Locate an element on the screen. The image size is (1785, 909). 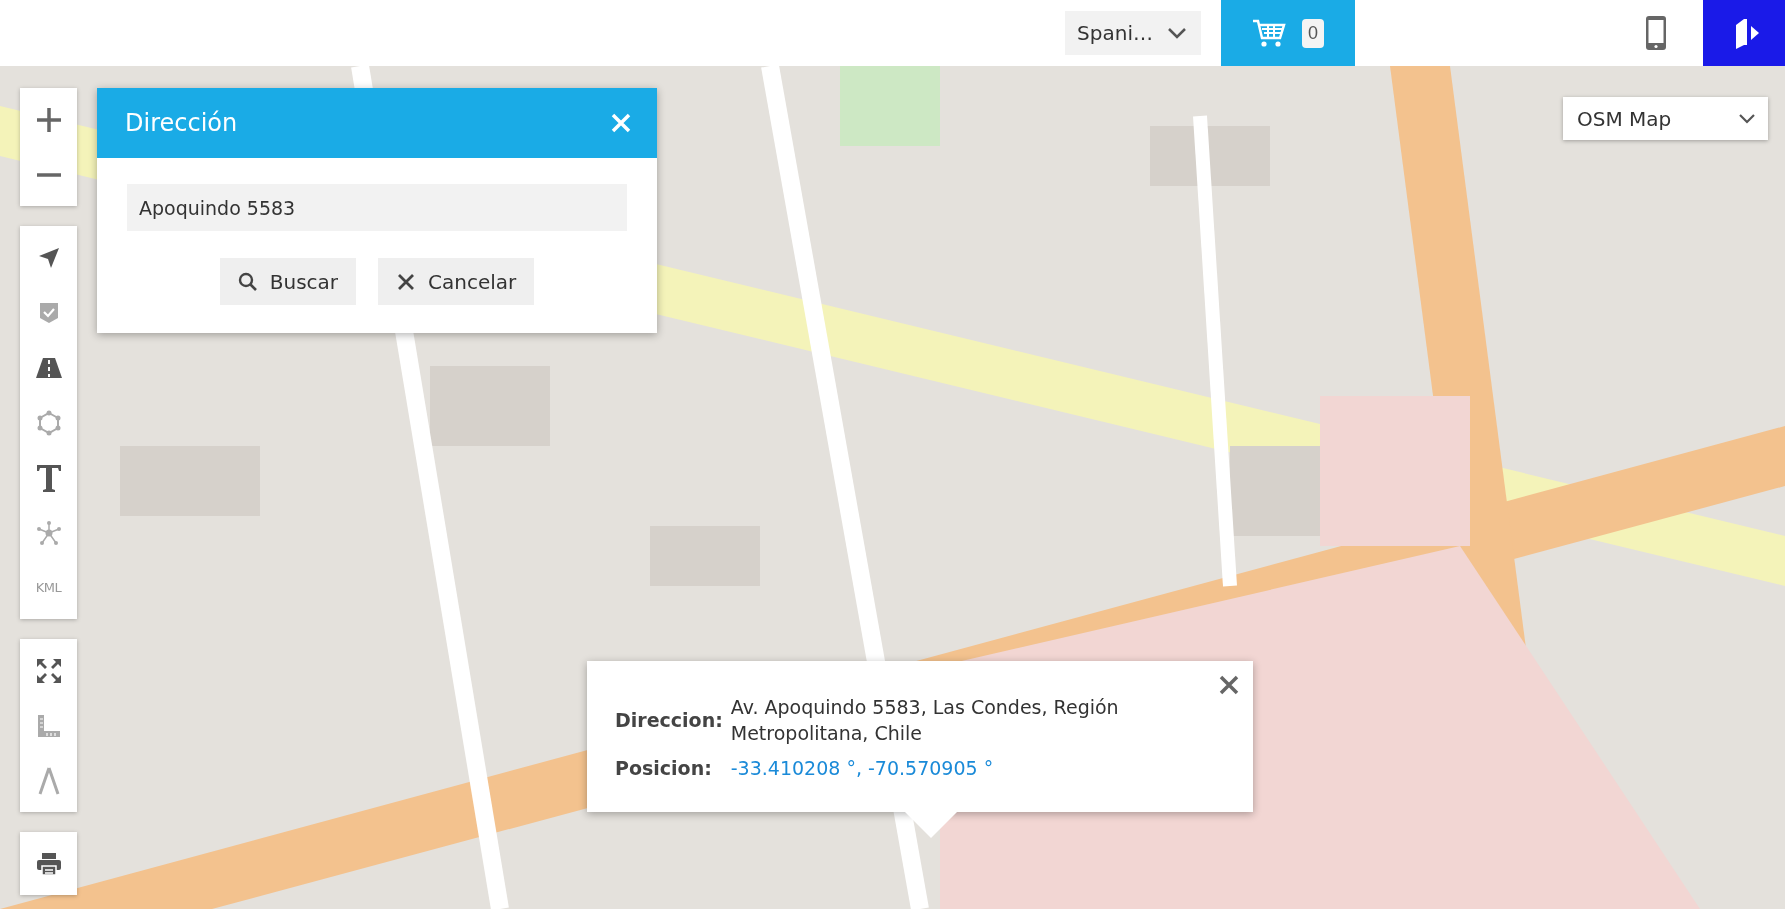
zoom-out-icon is located at coordinates (48, 174).